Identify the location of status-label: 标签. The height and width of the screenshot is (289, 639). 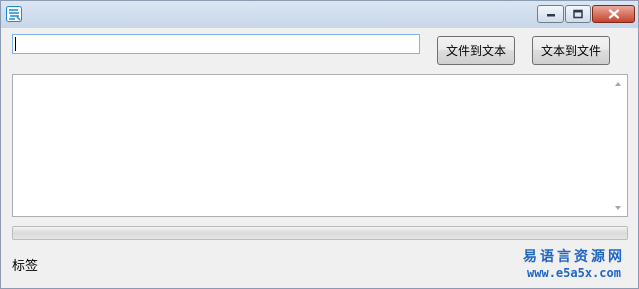
(25, 266).